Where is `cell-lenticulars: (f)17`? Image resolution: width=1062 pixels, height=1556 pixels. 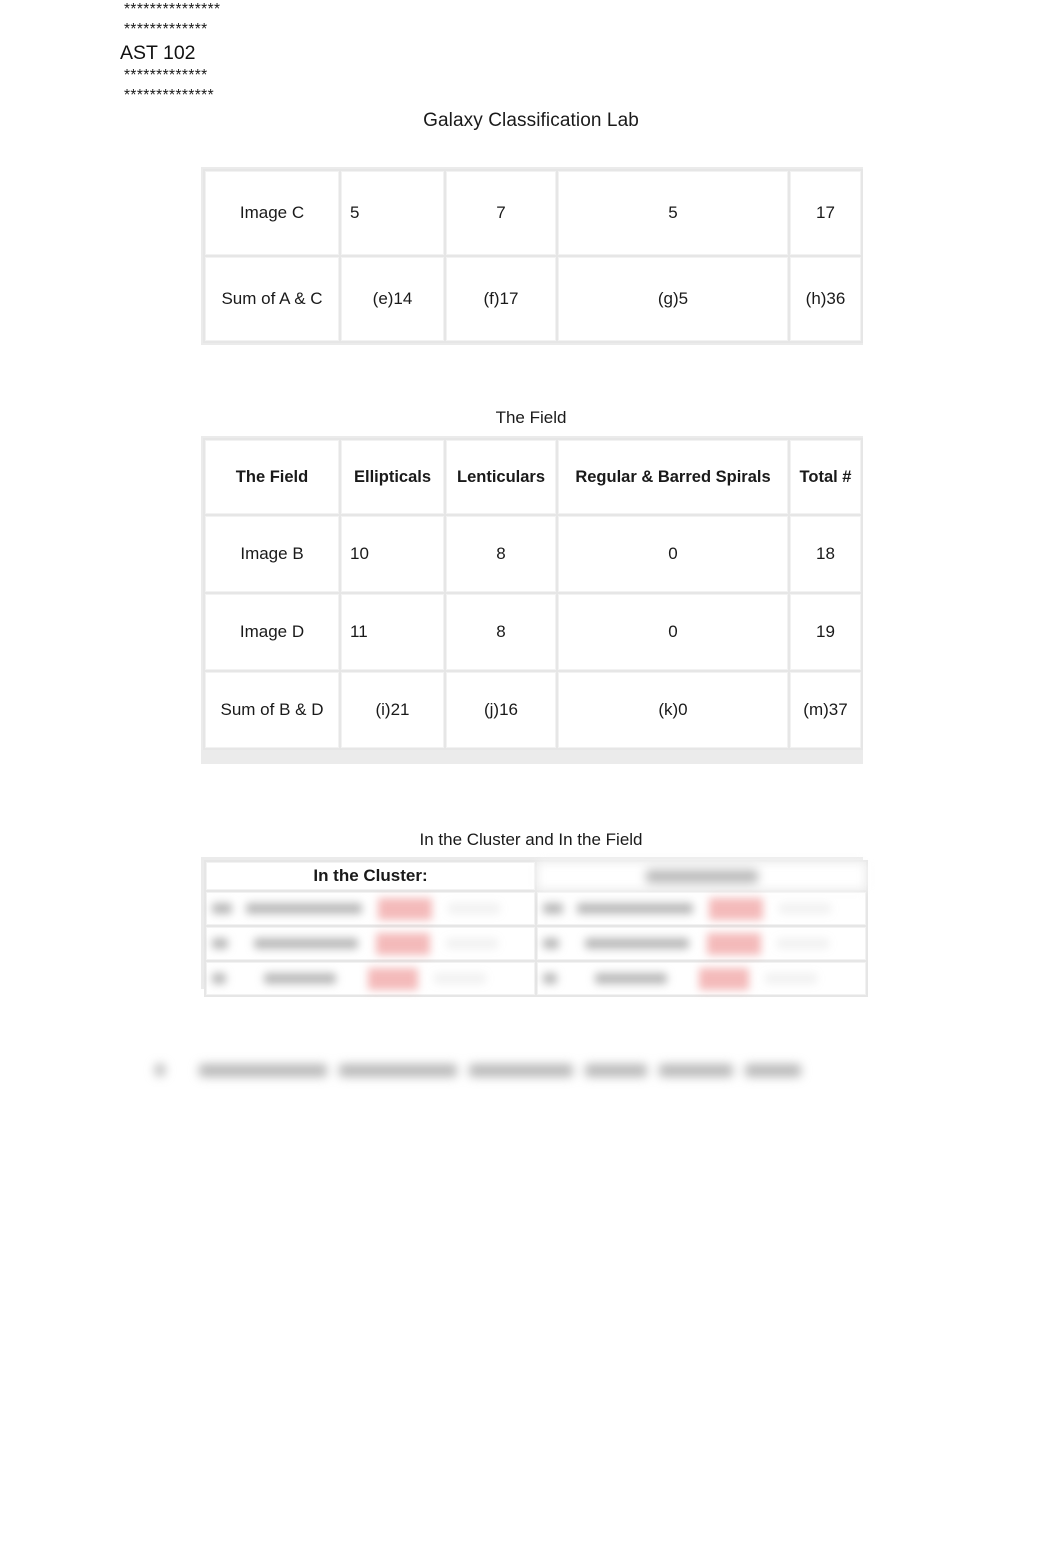
cell-lenticulars: (f)17 is located at coordinates (501, 299).